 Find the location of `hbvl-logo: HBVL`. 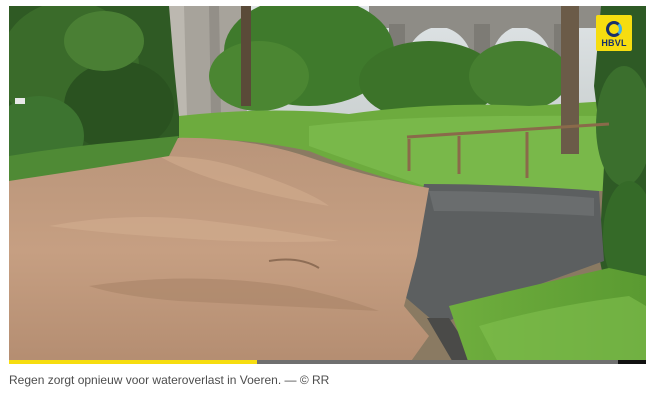

hbvl-logo: HBVL is located at coordinates (614, 33).